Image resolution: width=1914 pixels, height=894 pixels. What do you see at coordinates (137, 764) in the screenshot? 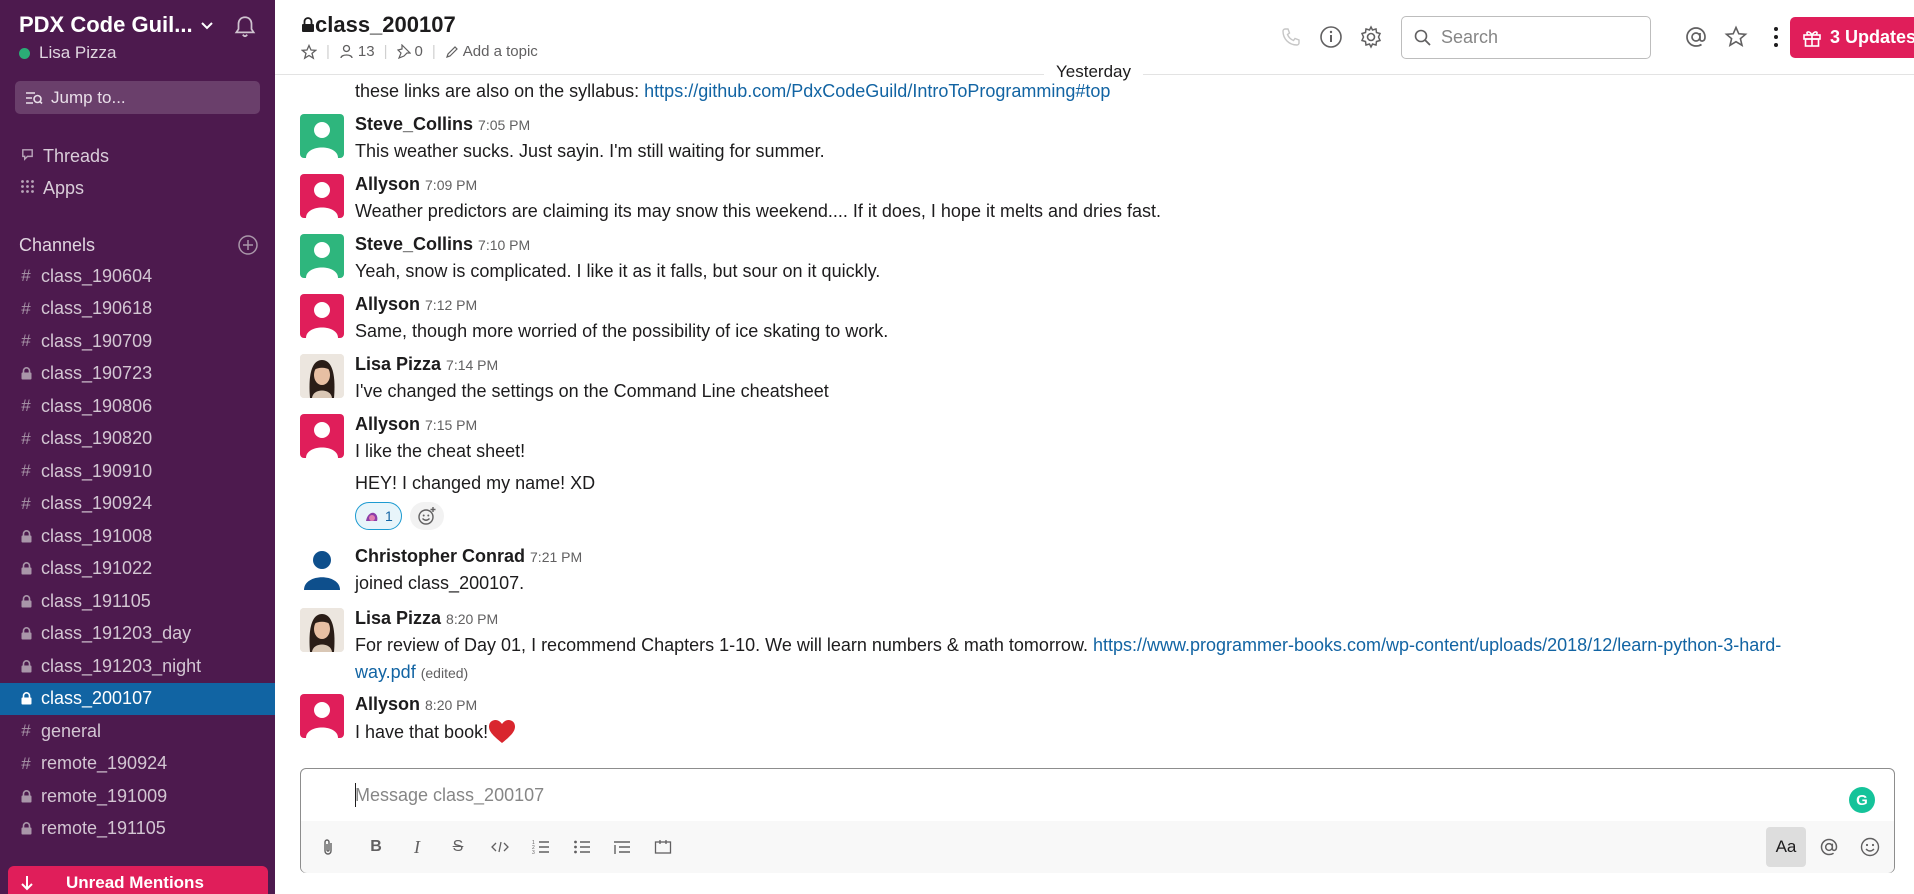
I see `sidebar-channel-item: # remote_190924` at bounding box center [137, 764].